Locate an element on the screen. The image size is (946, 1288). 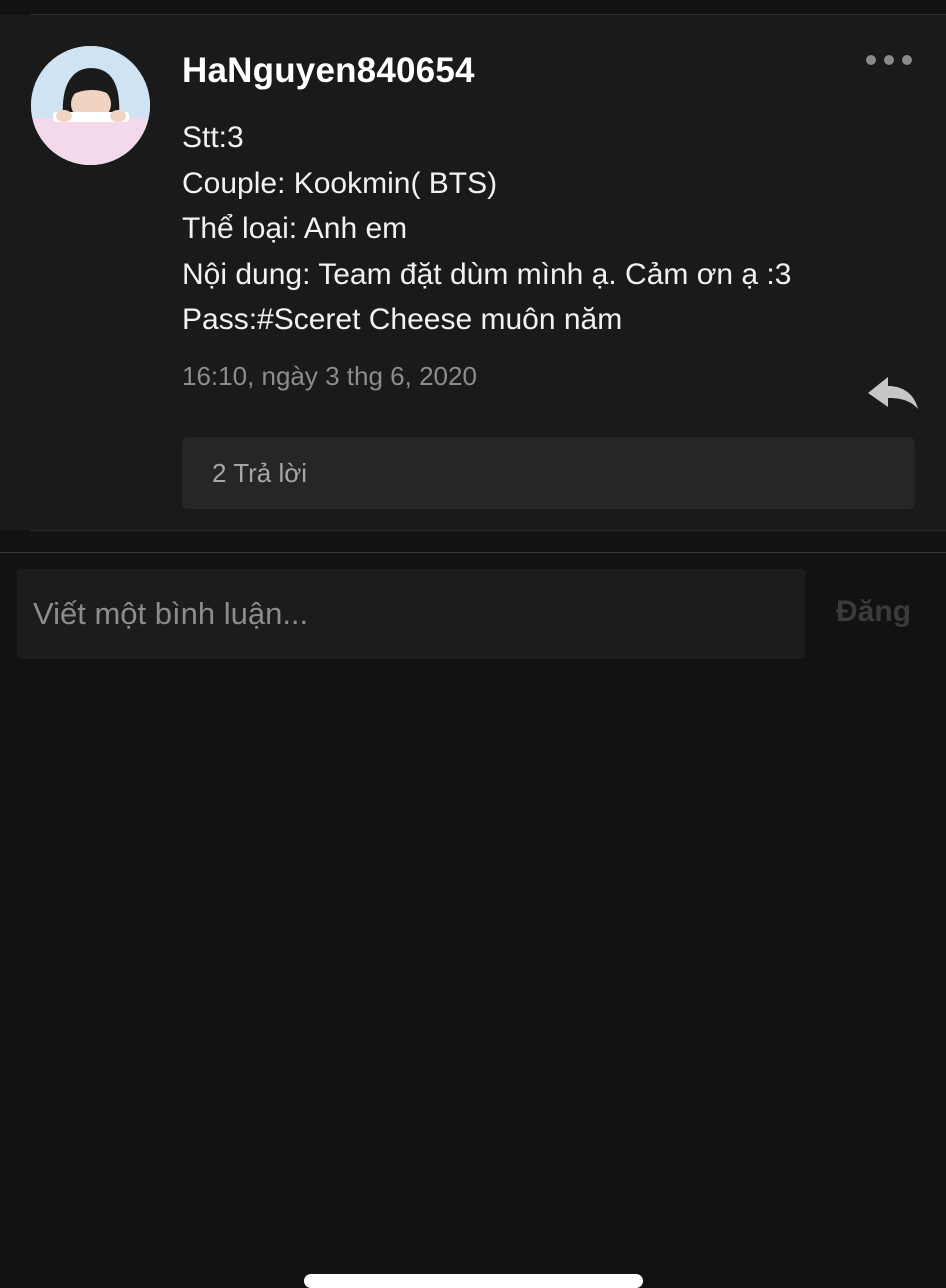
avatar-photo is located at coordinates (90, 105).